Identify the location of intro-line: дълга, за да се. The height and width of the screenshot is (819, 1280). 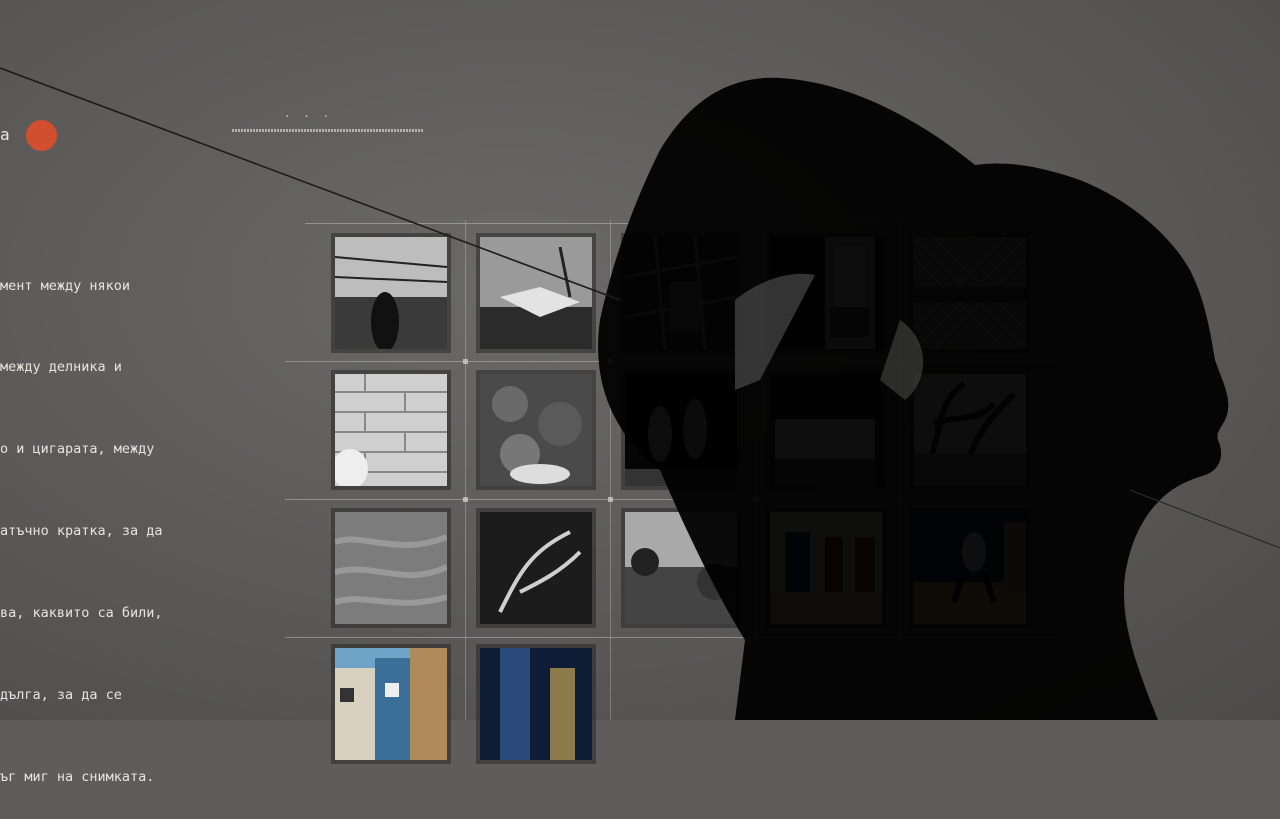
(61, 695).